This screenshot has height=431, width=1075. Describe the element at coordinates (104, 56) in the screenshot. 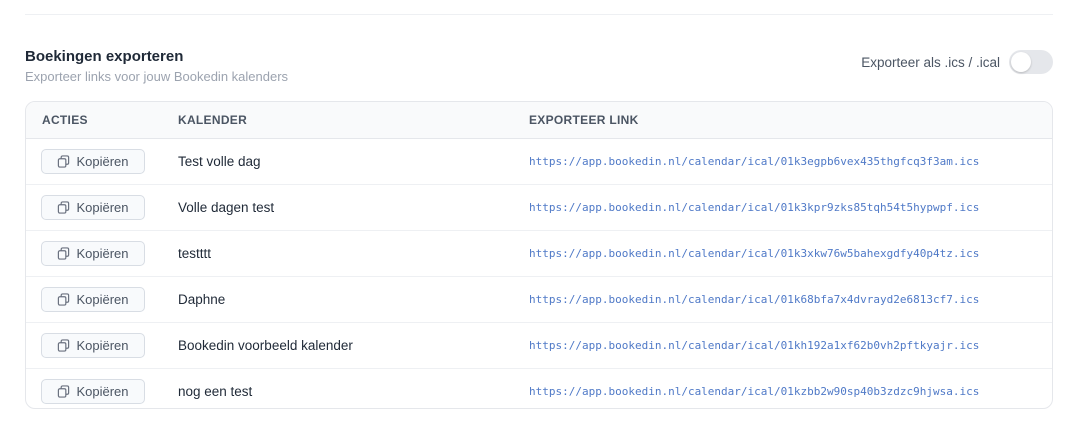

I see `section-title: Boekingen exporteren` at that location.